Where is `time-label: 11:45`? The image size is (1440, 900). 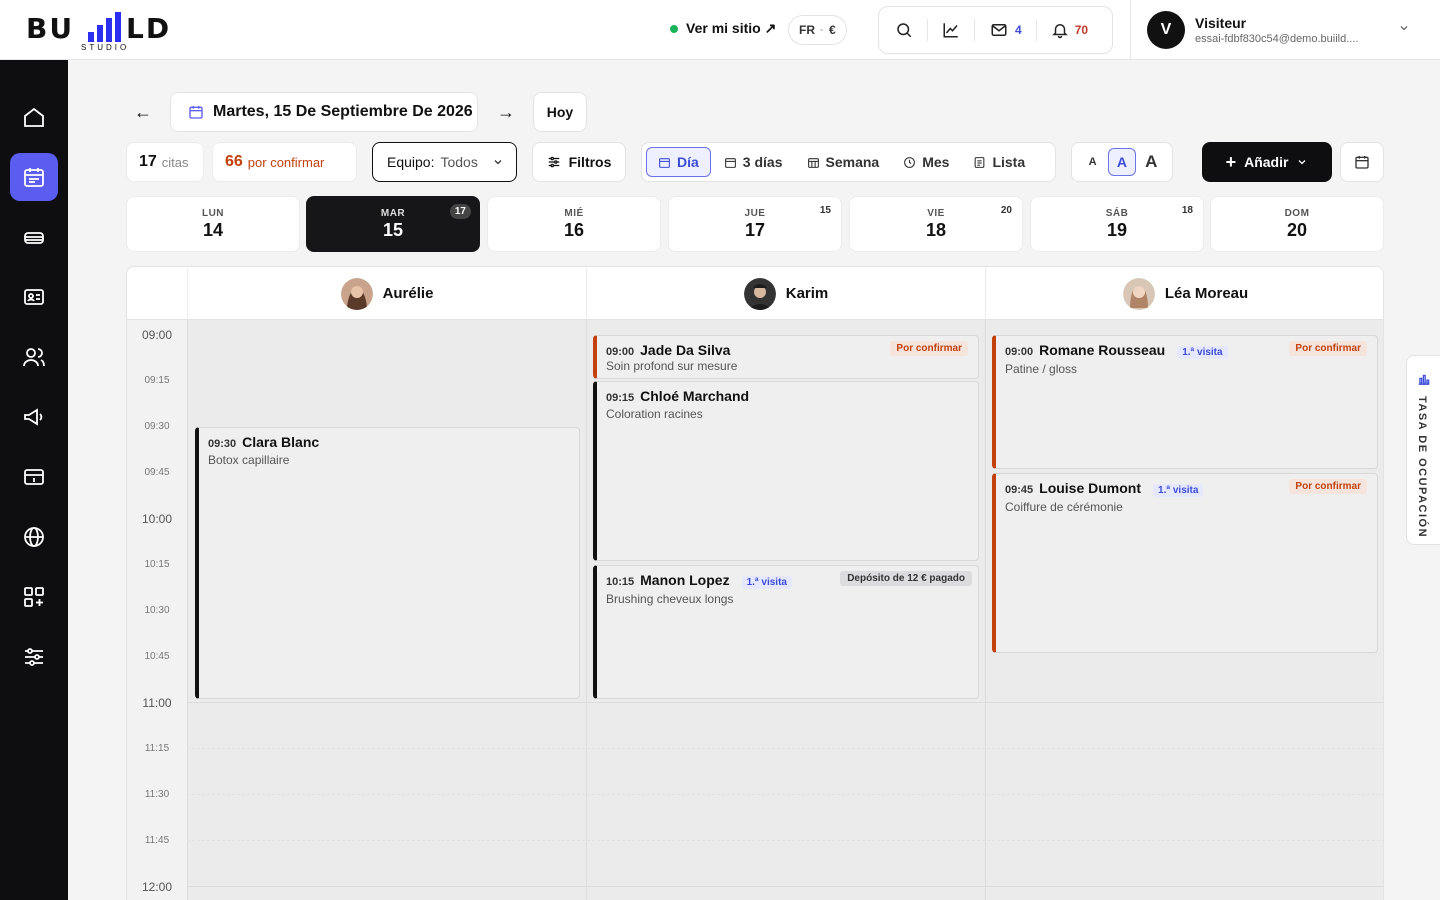 time-label: 11:45 is located at coordinates (157, 840).